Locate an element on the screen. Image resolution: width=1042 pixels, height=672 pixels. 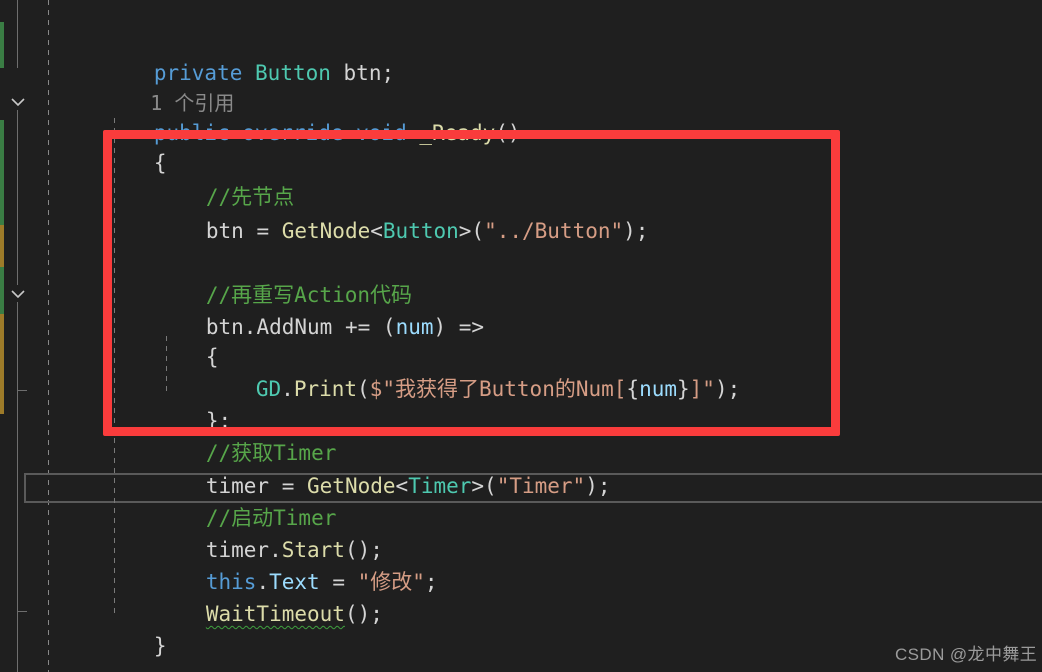
token-type-button: Button is located at coordinates (293, 73).